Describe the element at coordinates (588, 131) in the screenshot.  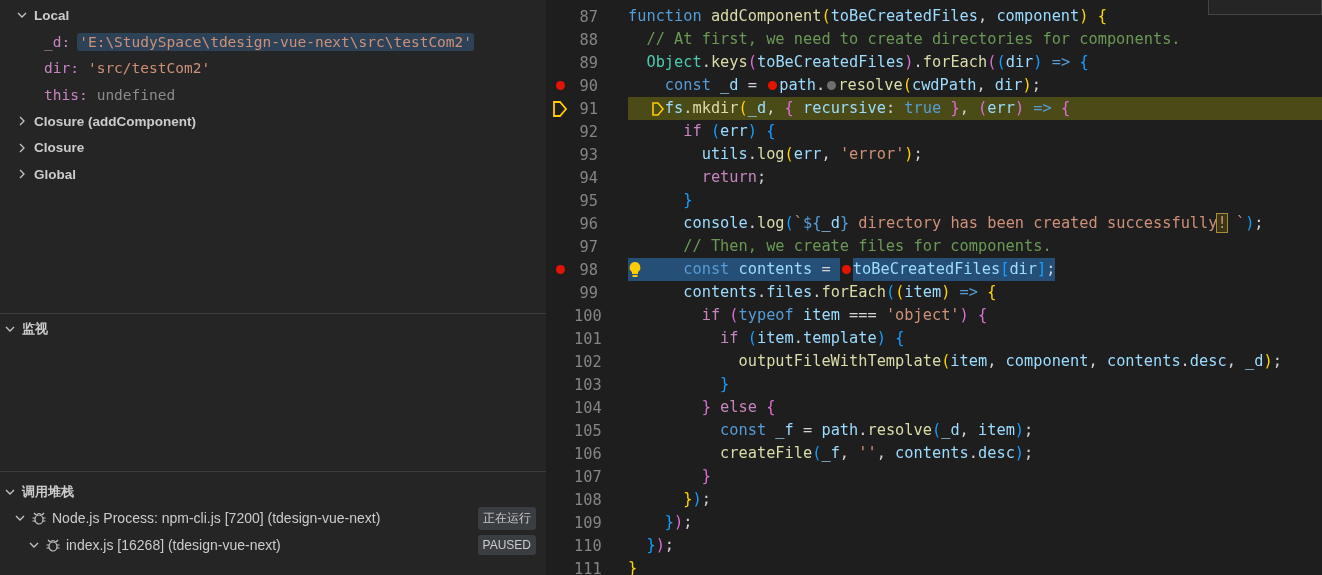
I see `line-number: 92` at that location.